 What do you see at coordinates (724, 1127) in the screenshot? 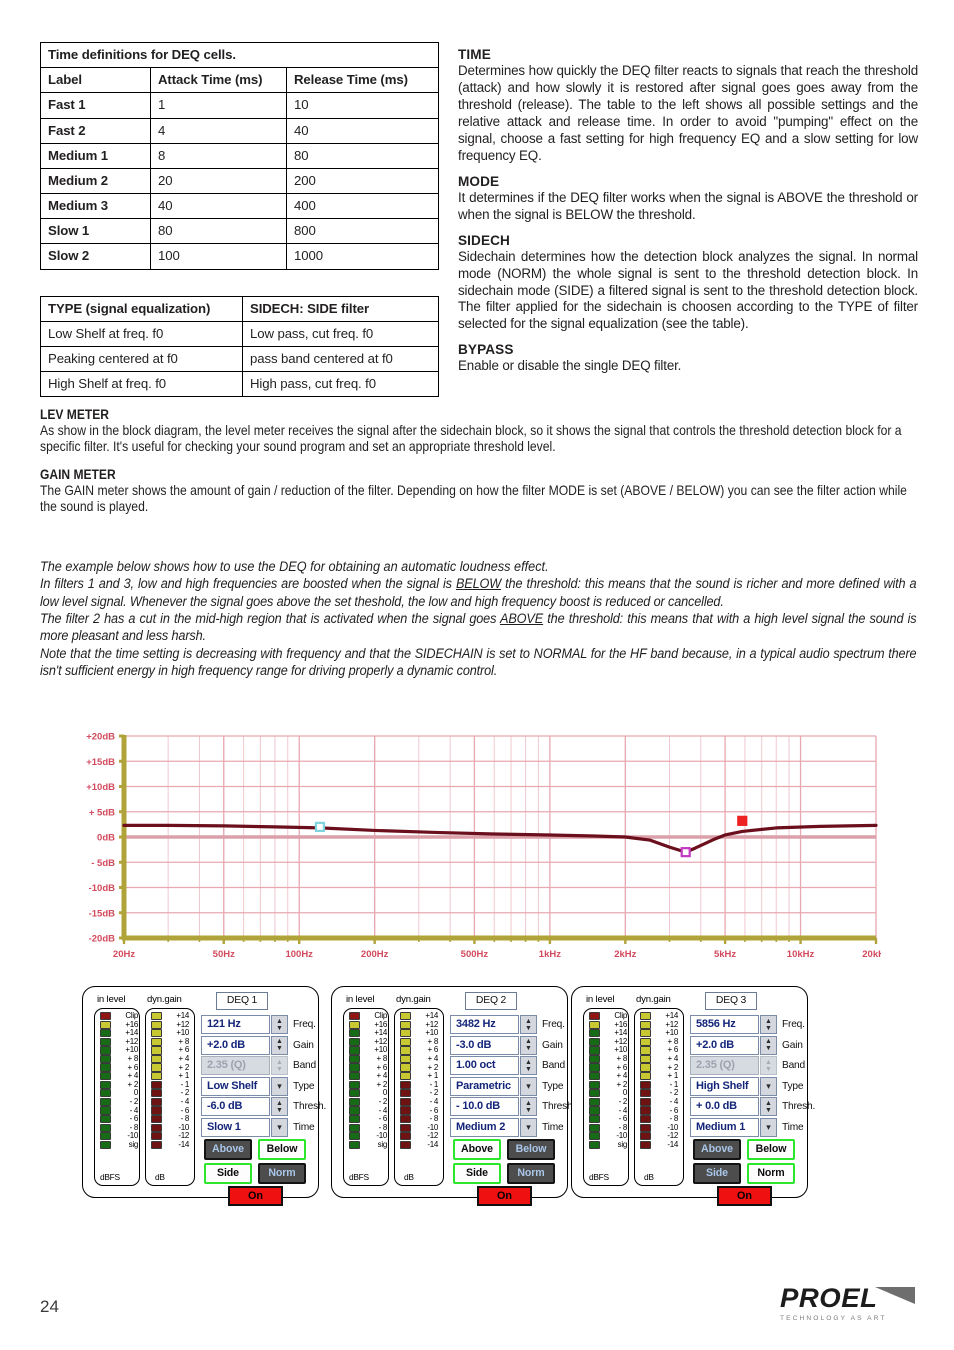
I see `field-time: Medium 1` at bounding box center [724, 1127].